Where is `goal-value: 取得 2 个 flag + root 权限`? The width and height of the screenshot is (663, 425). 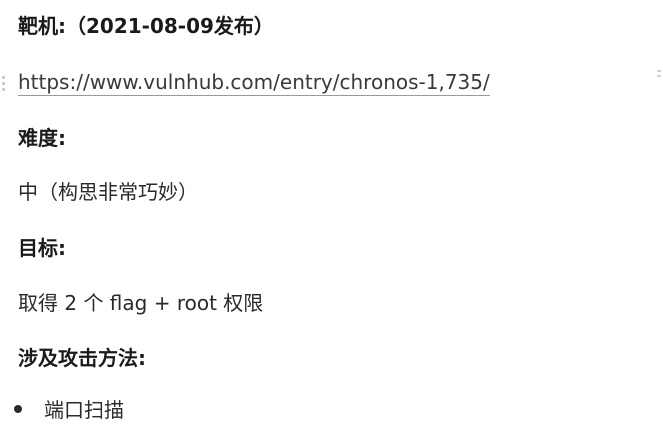
goal-value: 取得 2 个 flag + root 权限 is located at coordinates (141, 303).